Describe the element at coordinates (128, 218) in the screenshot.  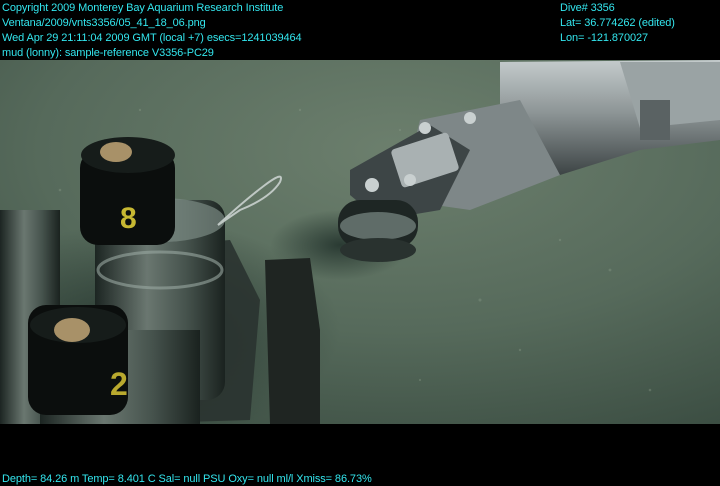
I see `core-label-1: 8` at that location.